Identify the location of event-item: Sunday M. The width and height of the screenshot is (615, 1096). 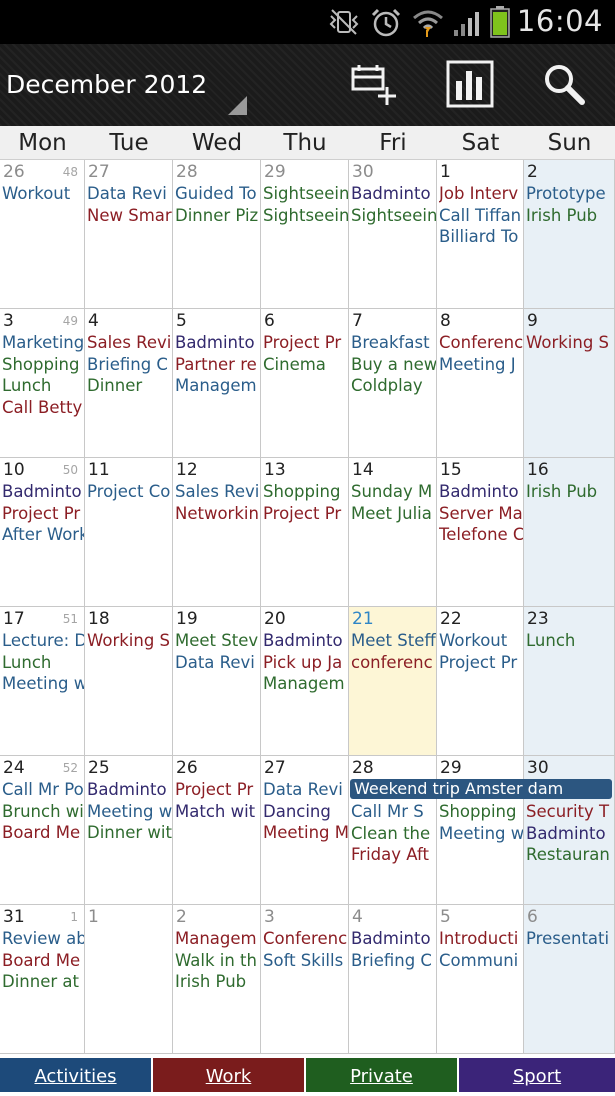
(393, 492).